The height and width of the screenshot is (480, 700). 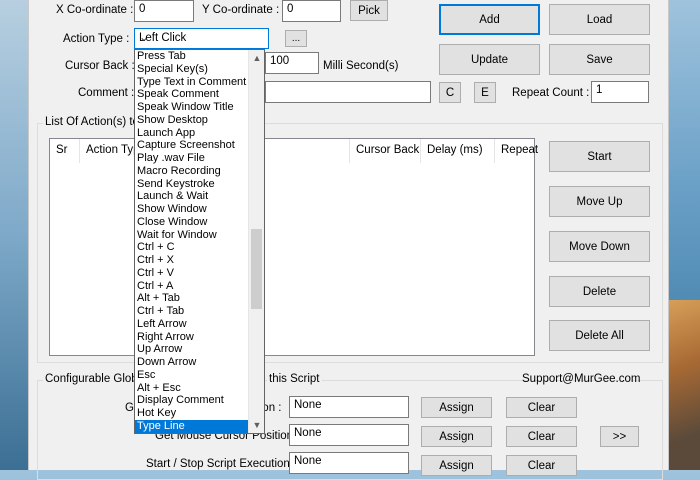 What do you see at coordinates (256, 268) in the screenshot?
I see `scrollbar-thumb` at bounding box center [256, 268].